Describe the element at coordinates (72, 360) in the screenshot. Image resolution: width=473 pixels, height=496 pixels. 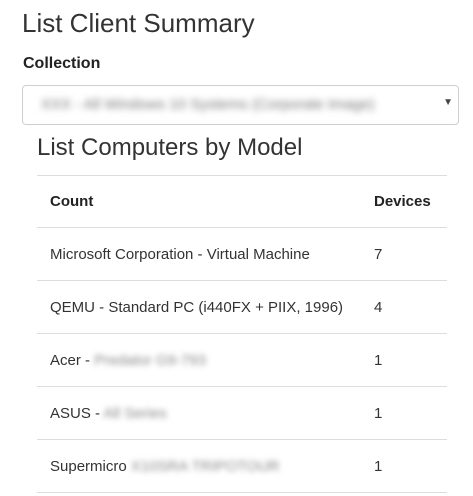
I see `manufacturer-text: Acer -` at that location.